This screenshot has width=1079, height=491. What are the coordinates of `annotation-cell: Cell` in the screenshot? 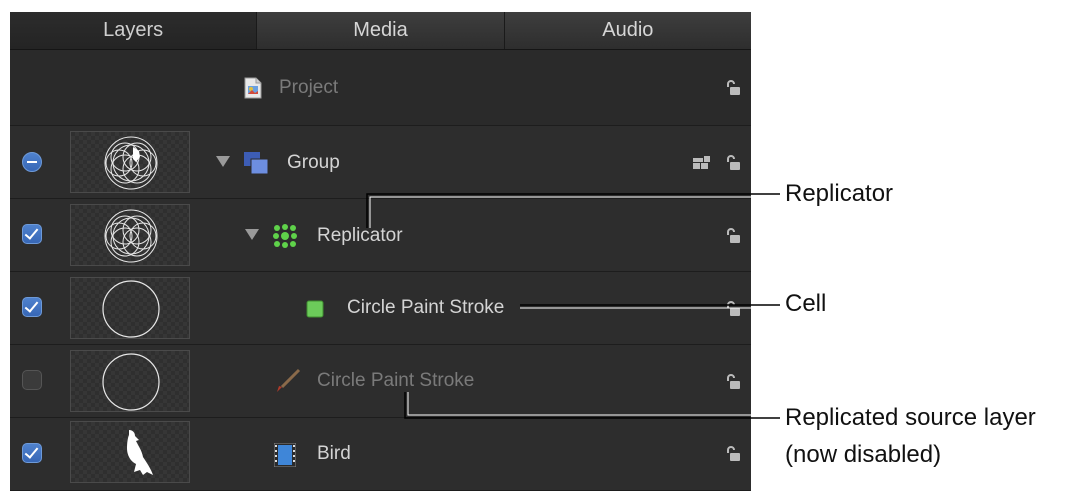 It's located at (806, 303).